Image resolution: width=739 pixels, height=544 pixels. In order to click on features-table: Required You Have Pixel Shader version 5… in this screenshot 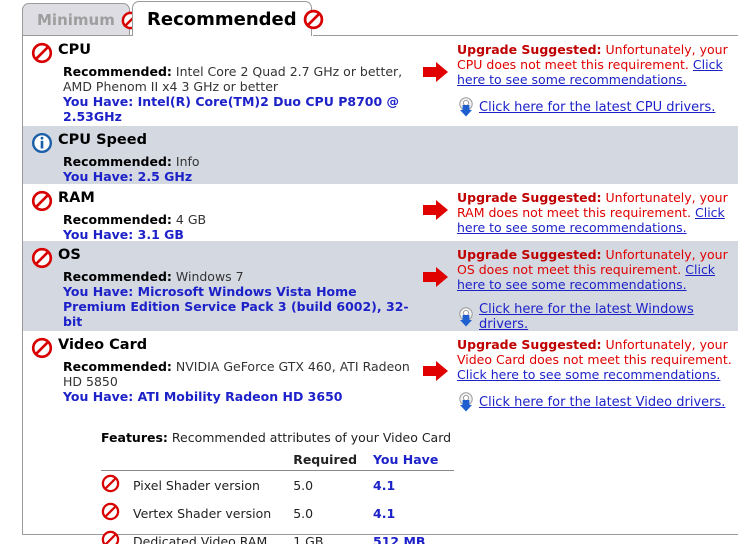, I will do `click(278, 497)`.